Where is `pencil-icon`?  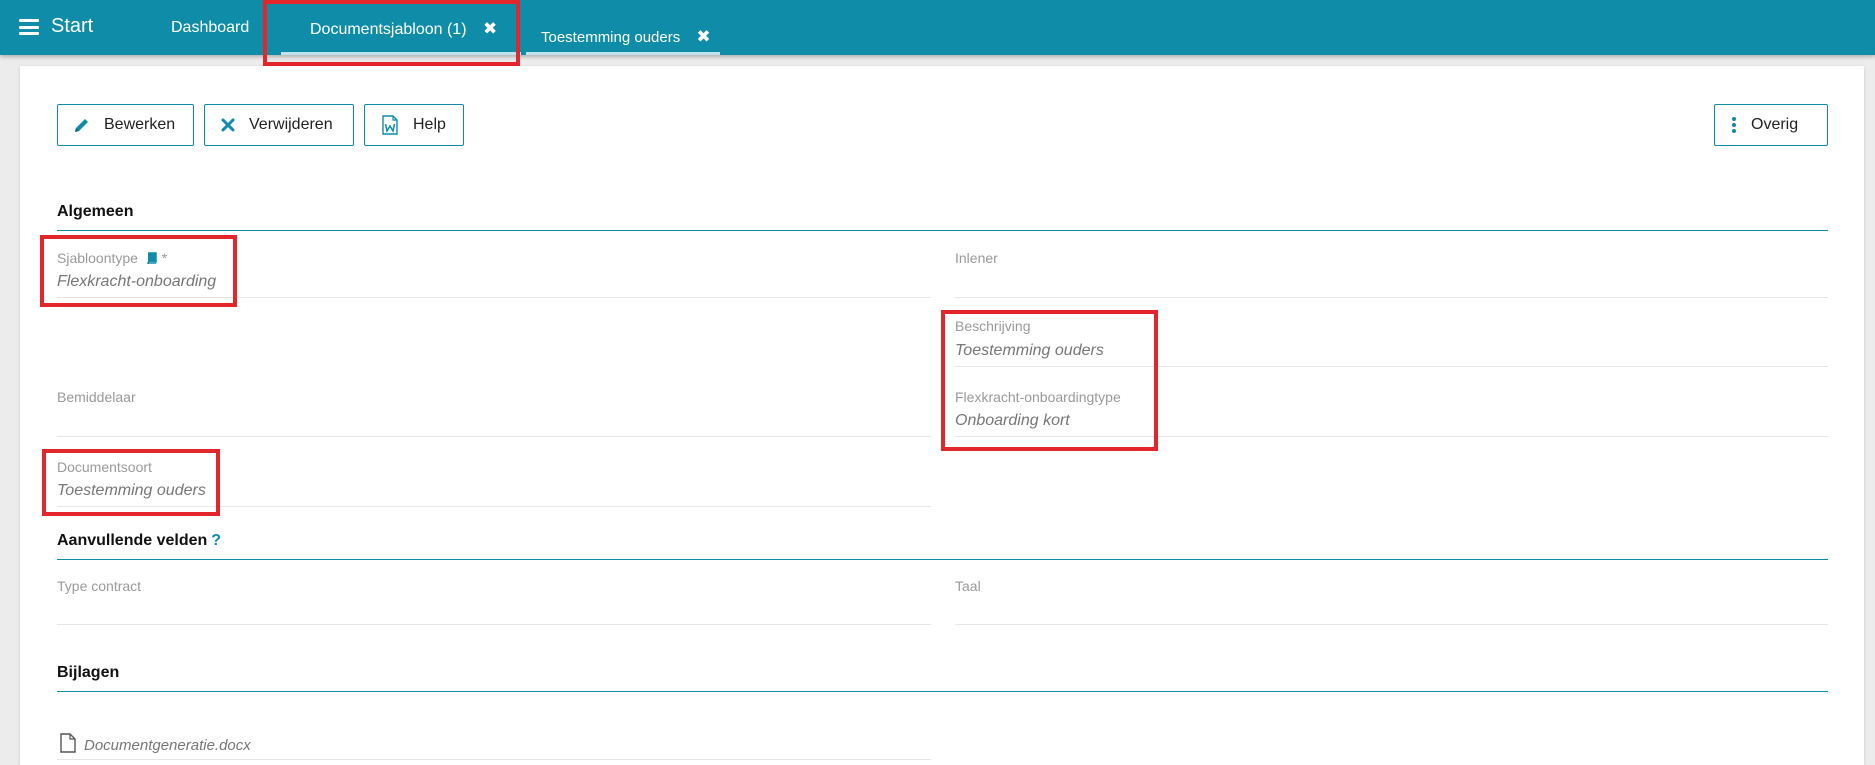 pencil-icon is located at coordinates (82, 125).